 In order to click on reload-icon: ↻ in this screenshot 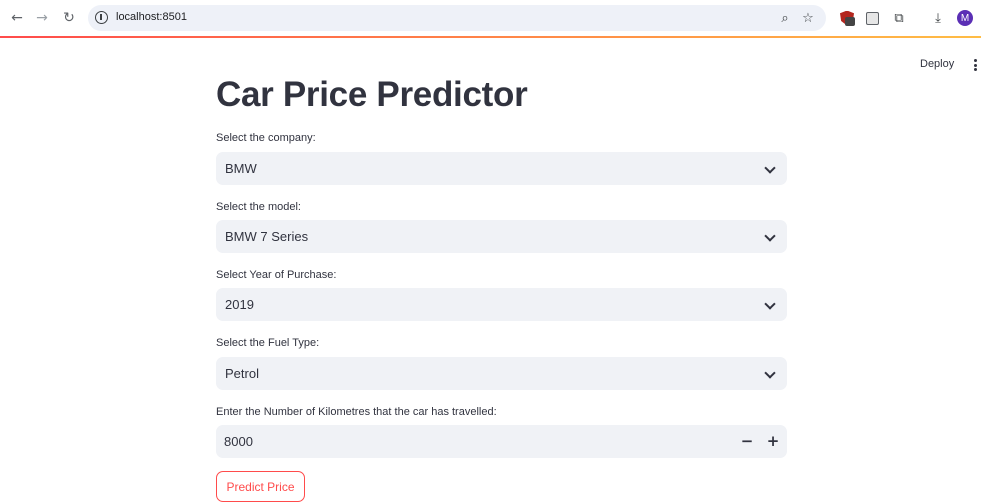, I will do `click(69, 18)`.